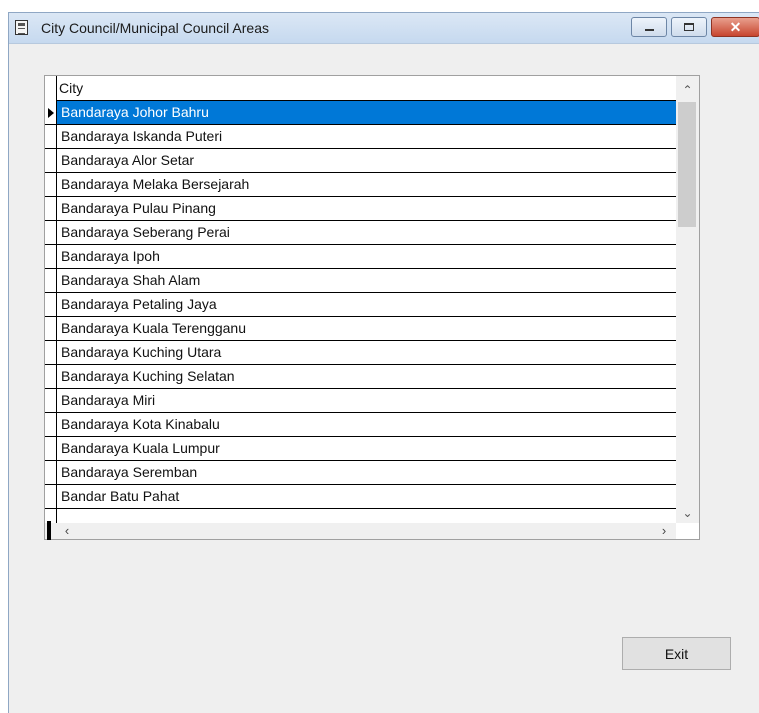 This screenshot has height=713, width=759. What do you see at coordinates (366, 328) in the screenshot?
I see `city-cell: Bandaraya Kuala Terengganu` at bounding box center [366, 328].